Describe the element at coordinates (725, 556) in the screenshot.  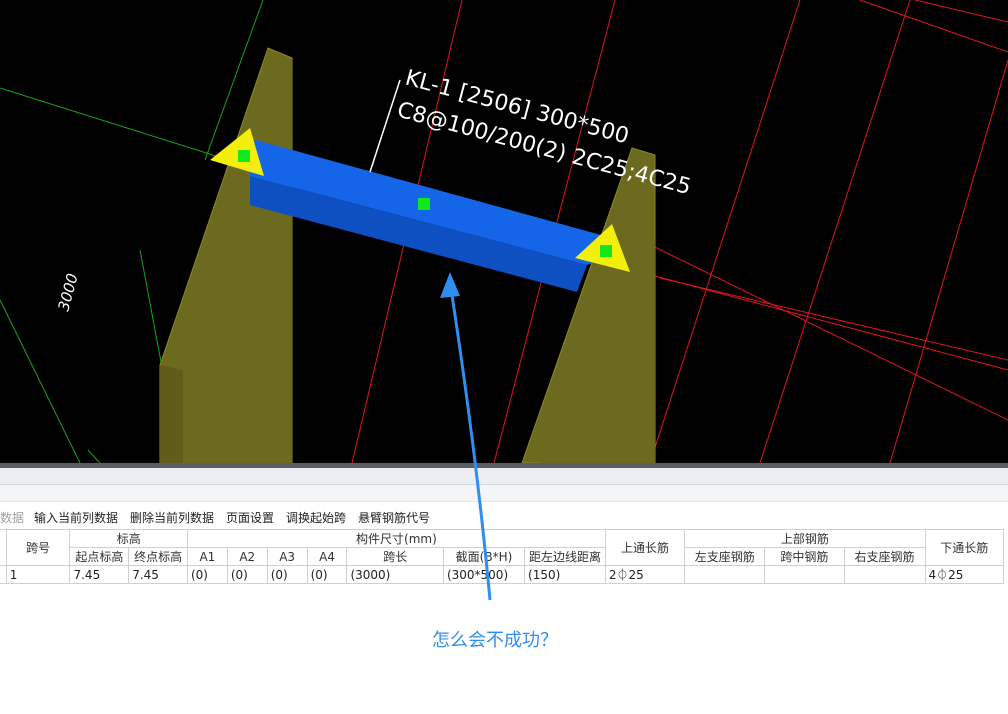
I see `header-left-support: 左支座钢筋` at that location.